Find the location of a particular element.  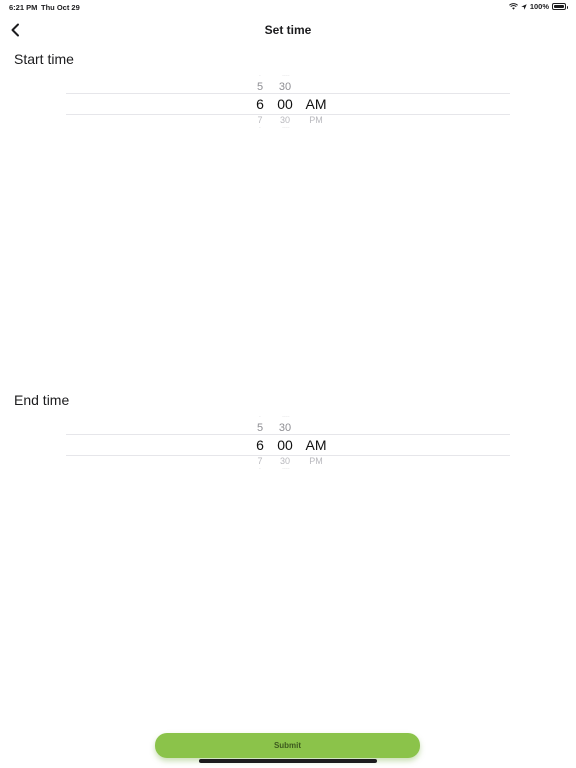

end-minute-selected: 00 is located at coordinates (285, 445).